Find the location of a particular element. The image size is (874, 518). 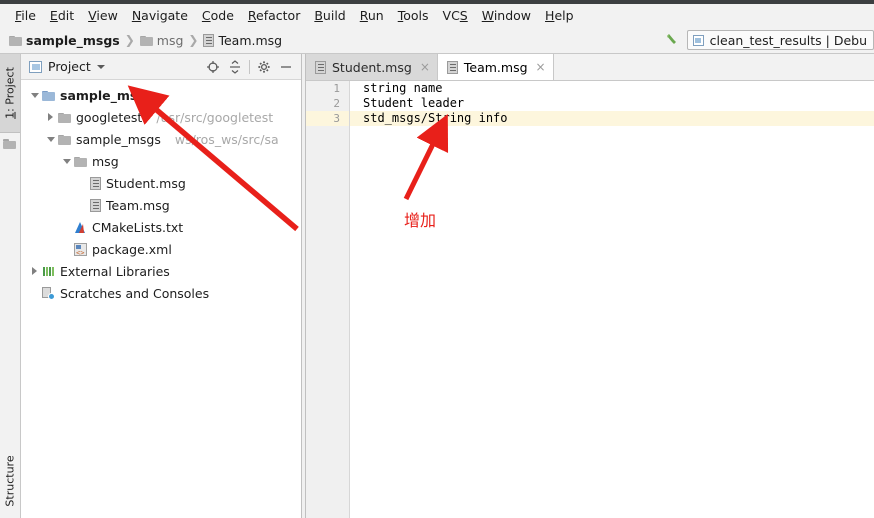

tool-window-button-structure: Structure is located at coordinates (10, 481).